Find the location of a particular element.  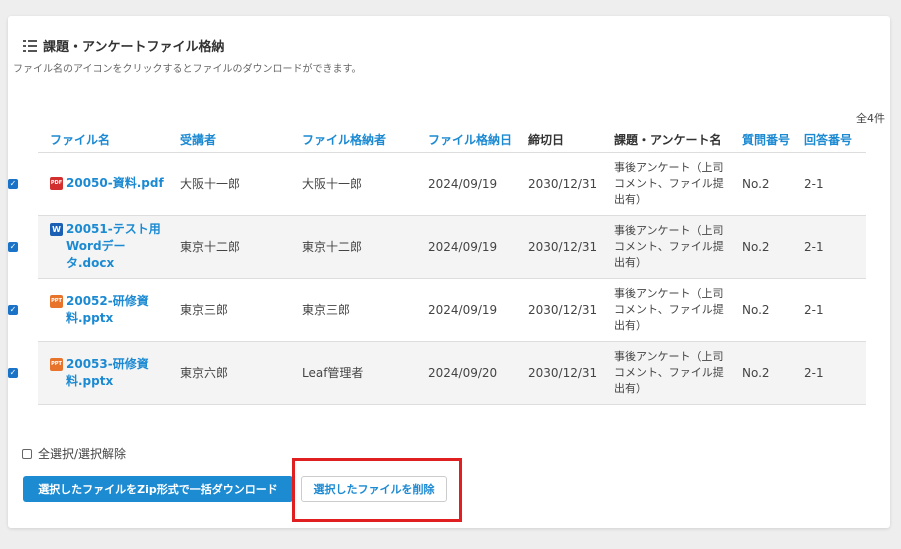

card-title: 課題・アンケートファイル格納 is located at coordinates (123, 45).